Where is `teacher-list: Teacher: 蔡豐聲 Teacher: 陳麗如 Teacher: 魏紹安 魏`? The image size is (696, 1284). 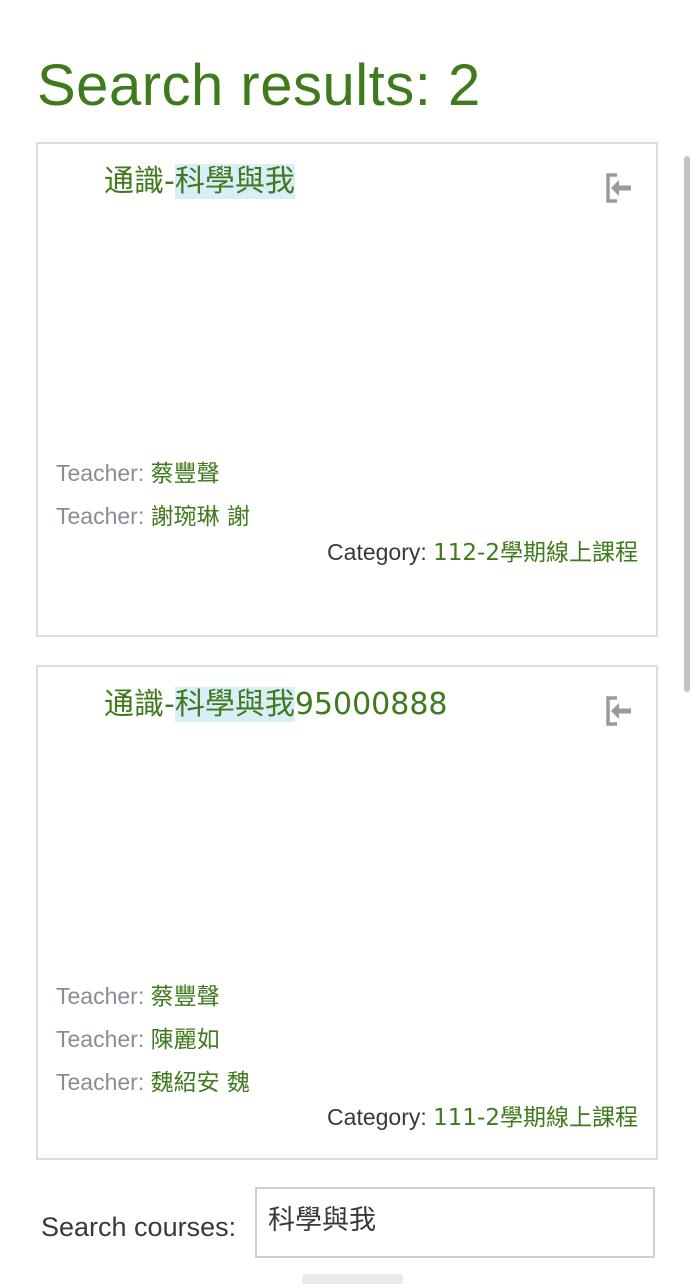 teacher-list: Teacher: 蔡豐聲 Teacher: 陳麗如 Teacher: 魏紹安 魏 is located at coordinates (153, 1039).